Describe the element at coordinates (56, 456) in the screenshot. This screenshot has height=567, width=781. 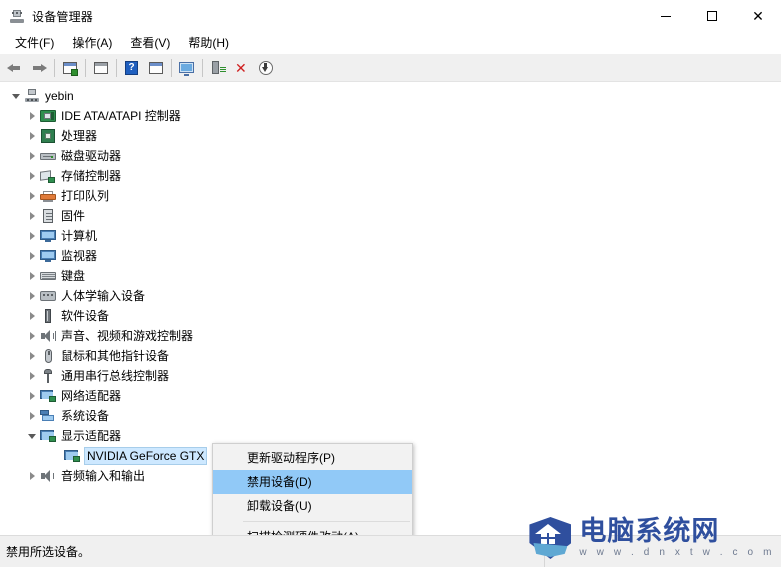
I see `chevron-none-icon` at that location.